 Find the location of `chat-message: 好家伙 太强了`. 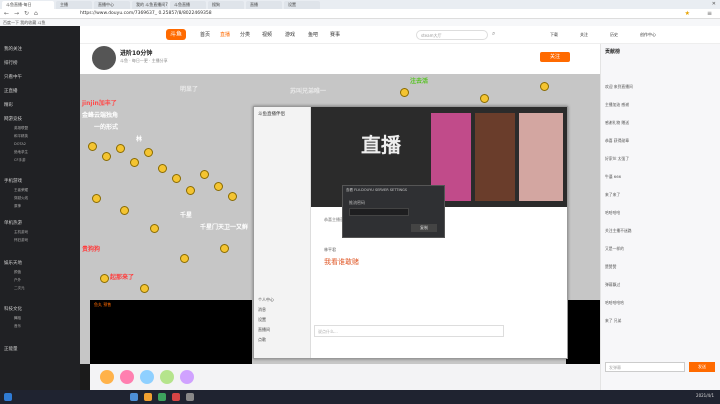

chat-message: 好家伙 太强了 is located at coordinates (617, 158).